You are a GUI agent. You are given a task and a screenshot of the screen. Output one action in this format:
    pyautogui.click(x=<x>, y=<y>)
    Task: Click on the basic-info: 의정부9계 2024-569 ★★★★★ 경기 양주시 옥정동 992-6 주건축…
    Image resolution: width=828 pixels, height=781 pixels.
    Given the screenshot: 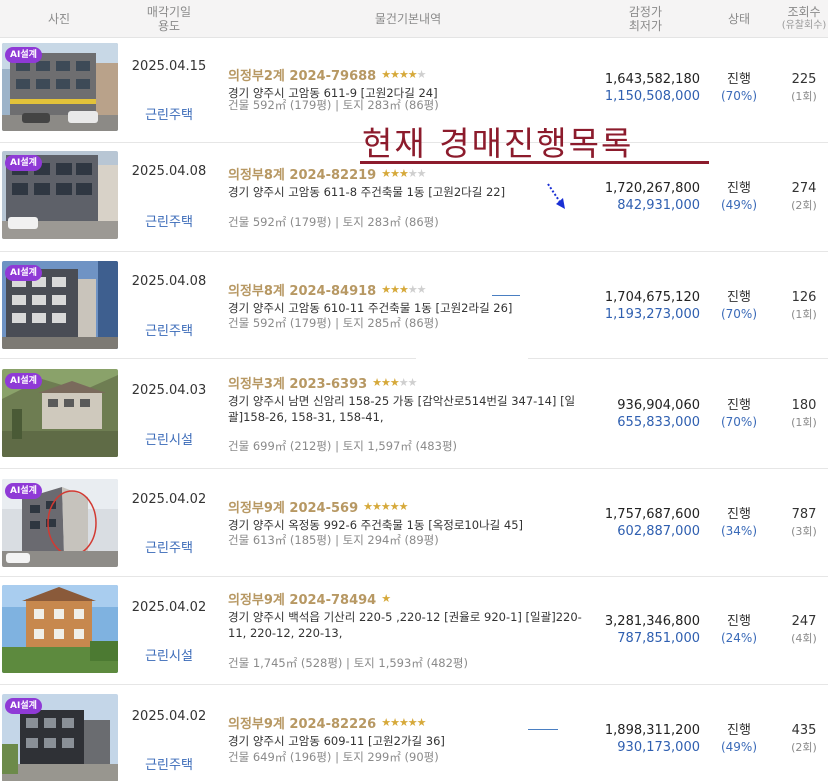 What is the action you would take?
    pyautogui.click(x=408, y=515)
    